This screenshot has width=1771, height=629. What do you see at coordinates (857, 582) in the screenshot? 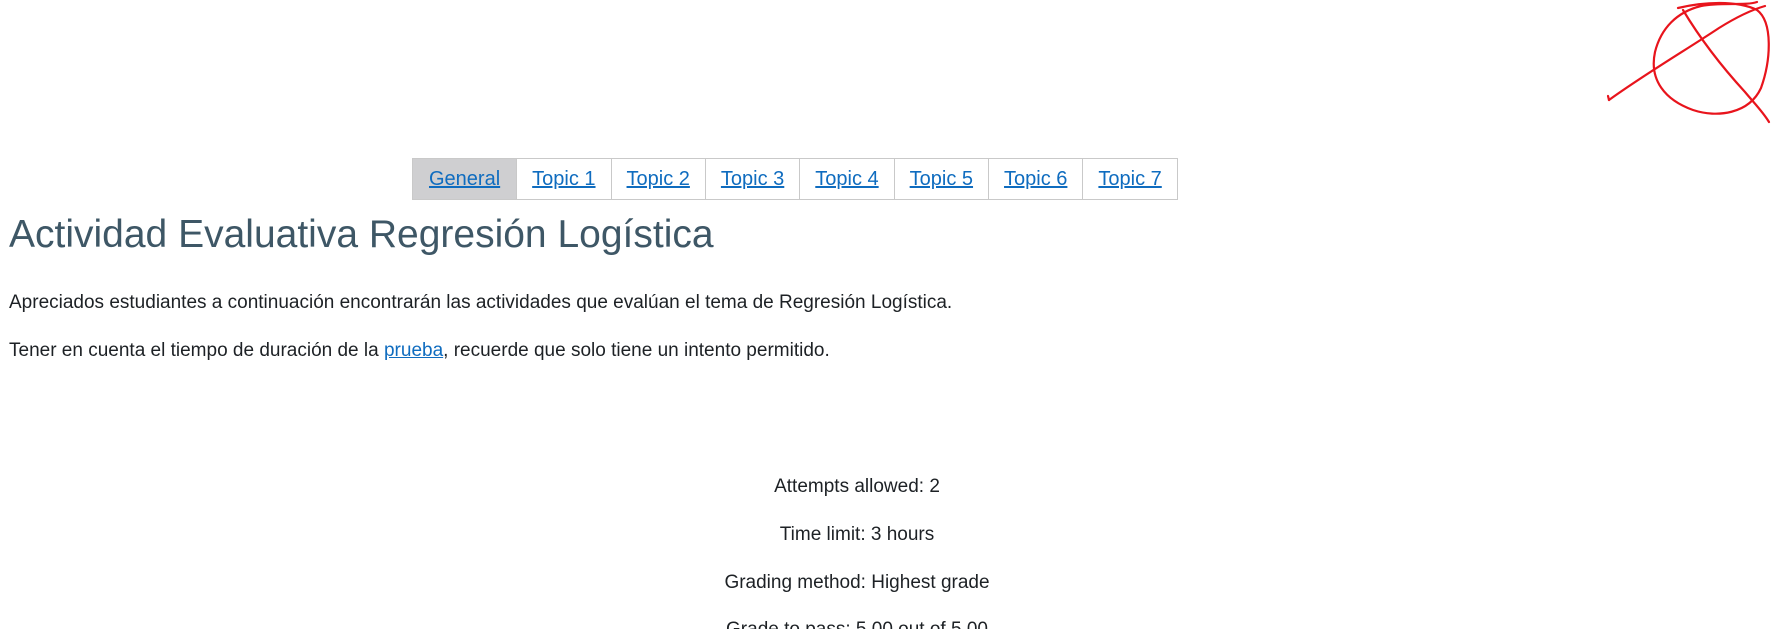
I see `grading-method: Grading method: Highest grade` at bounding box center [857, 582].